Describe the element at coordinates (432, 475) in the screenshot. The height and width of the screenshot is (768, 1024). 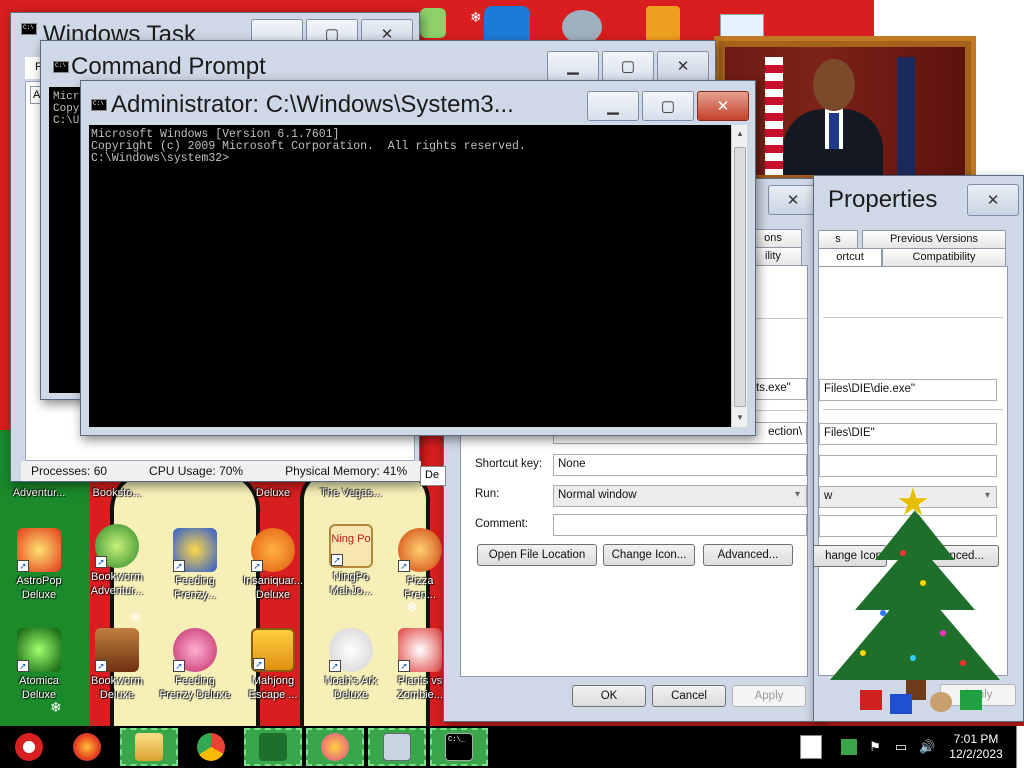
I see `dialog-fragment-text: De` at that location.